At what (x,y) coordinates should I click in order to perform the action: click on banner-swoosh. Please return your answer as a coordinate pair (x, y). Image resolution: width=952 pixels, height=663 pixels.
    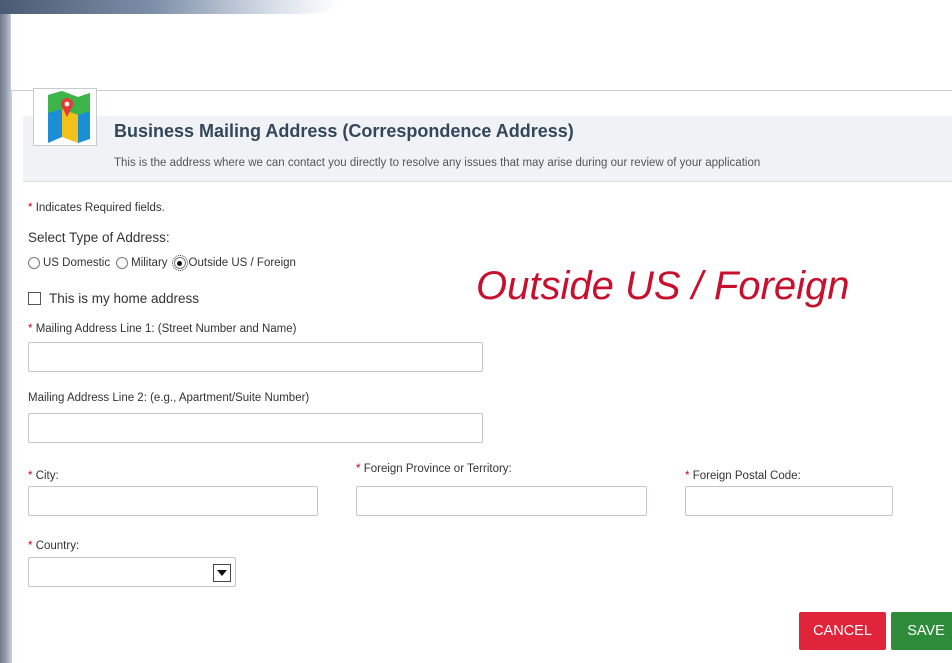
    Looking at the image, I should click on (170, 7).